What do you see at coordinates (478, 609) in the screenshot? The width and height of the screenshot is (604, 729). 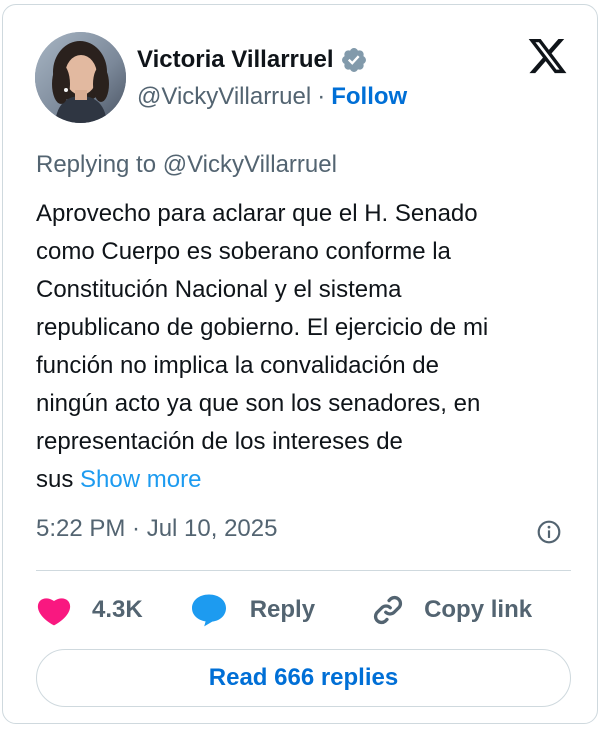 I see `copy-link-label: Copy link` at bounding box center [478, 609].